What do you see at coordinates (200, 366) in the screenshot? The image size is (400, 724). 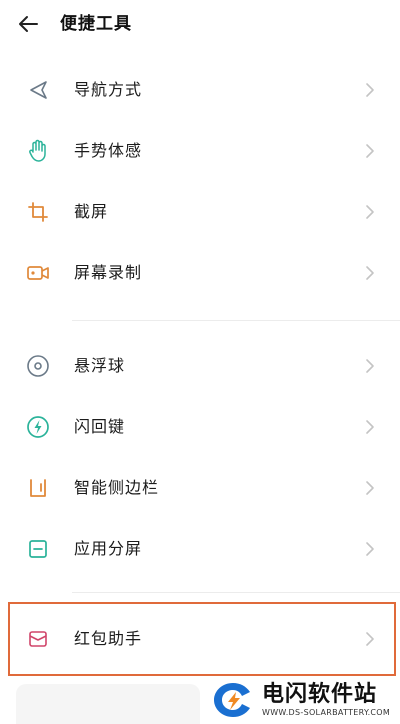 I see `menu-item-floating-ball: 悬浮球` at bounding box center [200, 366].